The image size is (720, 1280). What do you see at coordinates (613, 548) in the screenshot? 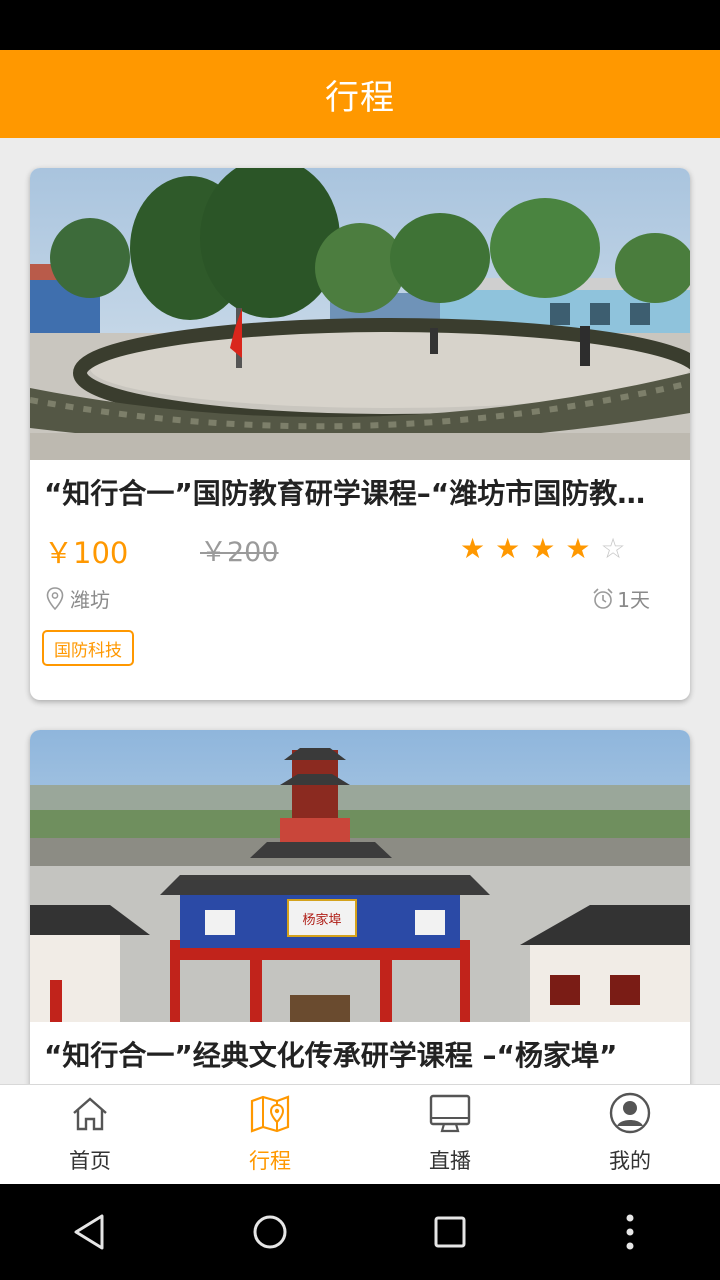
I see `star-empty-icon: ☆` at bounding box center [613, 548].